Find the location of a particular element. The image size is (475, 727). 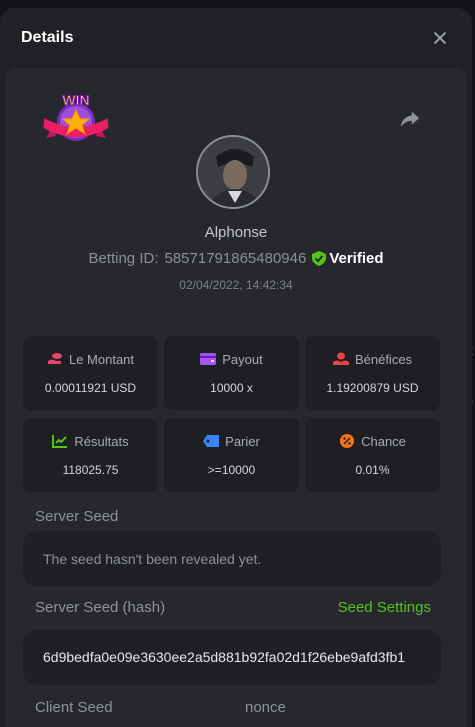

verified-badge: Verified is located at coordinates (348, 258).